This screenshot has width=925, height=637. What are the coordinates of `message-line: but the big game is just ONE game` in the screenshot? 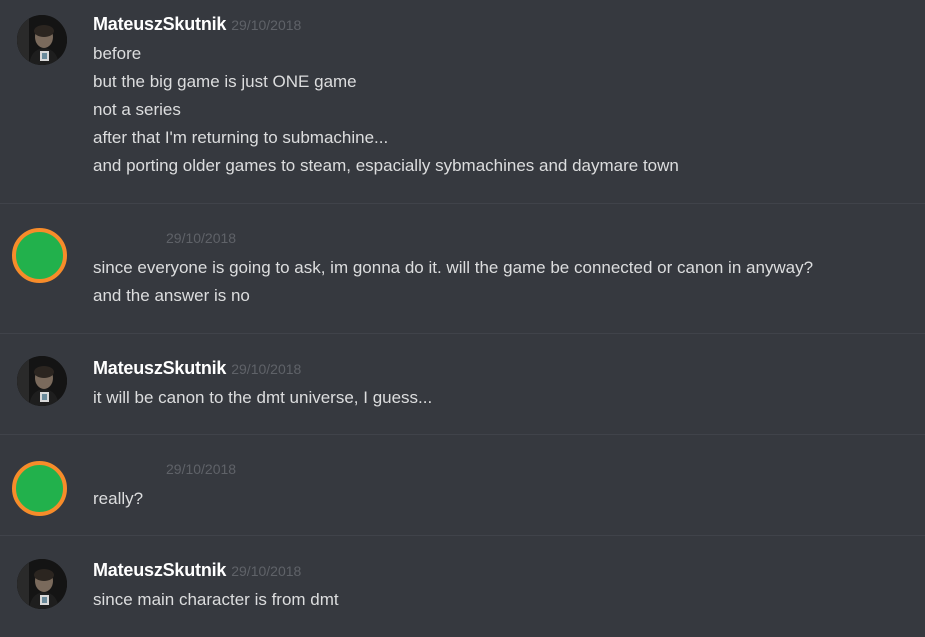 It's located at (225, 81).